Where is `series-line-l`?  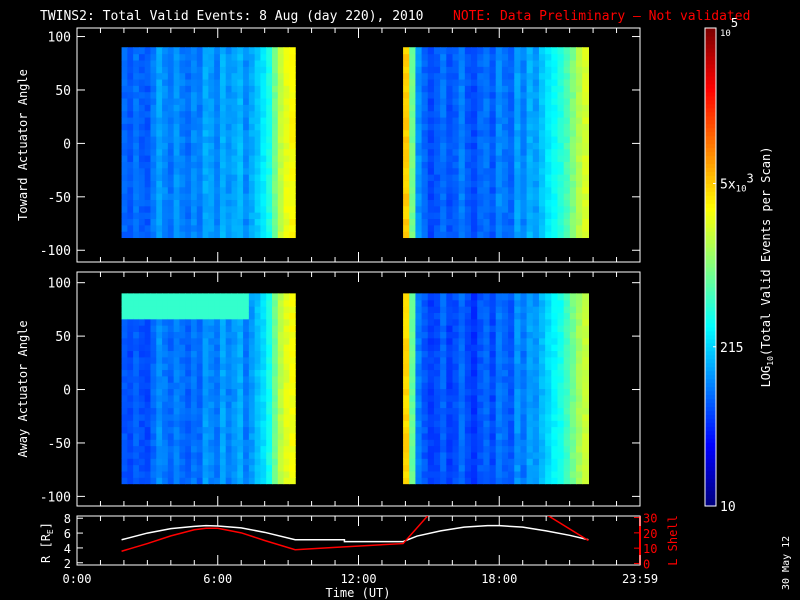
series-line-l is located at coordinates (275, 534).